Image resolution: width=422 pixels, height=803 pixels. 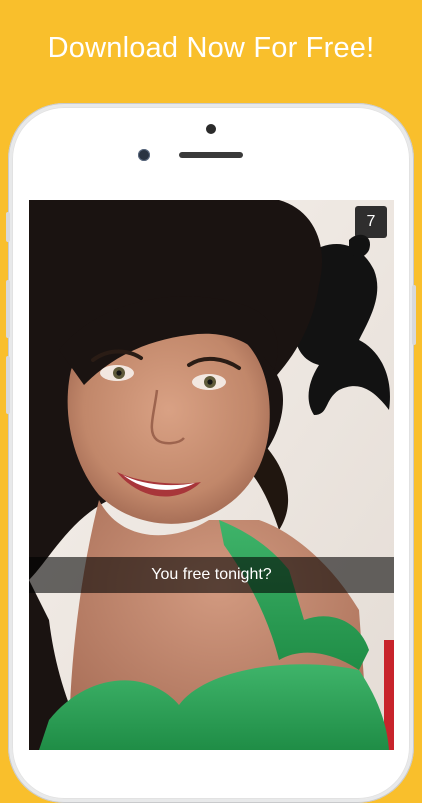 I want to click on snap-caption-bar: You free tonight?, so click(x=211, y=575).